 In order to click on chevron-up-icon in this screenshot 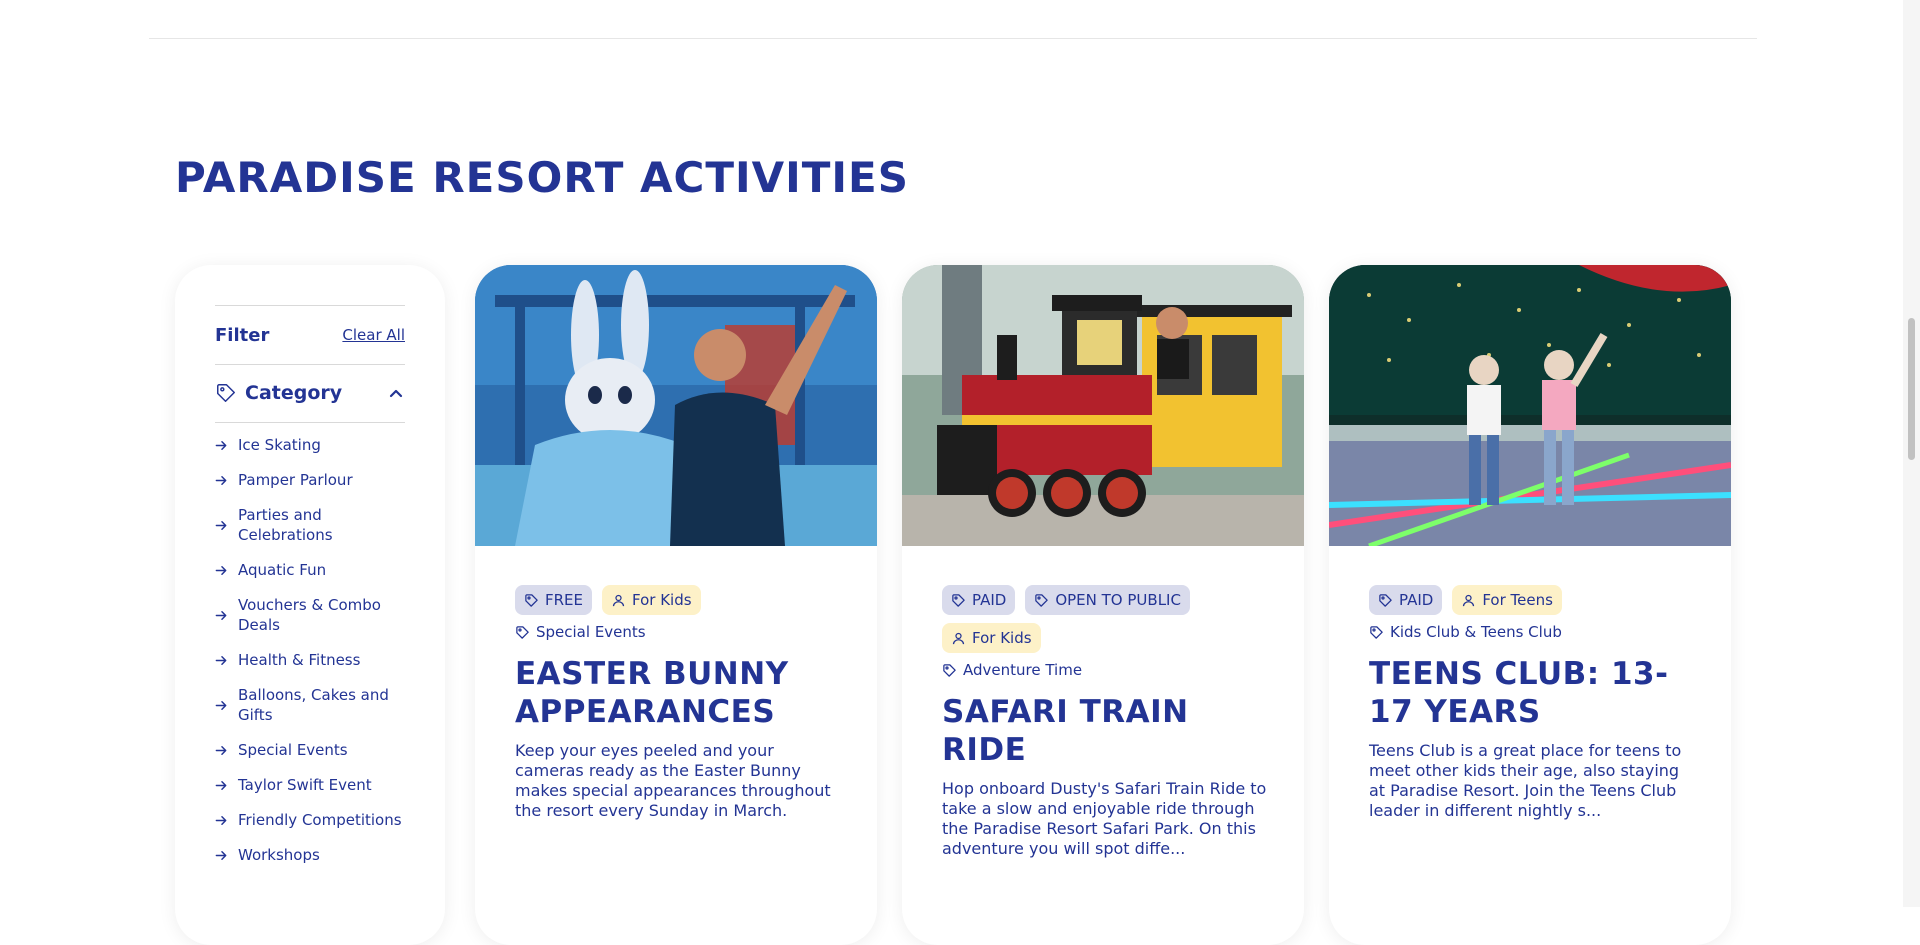, I will do `click(396, 393)`.